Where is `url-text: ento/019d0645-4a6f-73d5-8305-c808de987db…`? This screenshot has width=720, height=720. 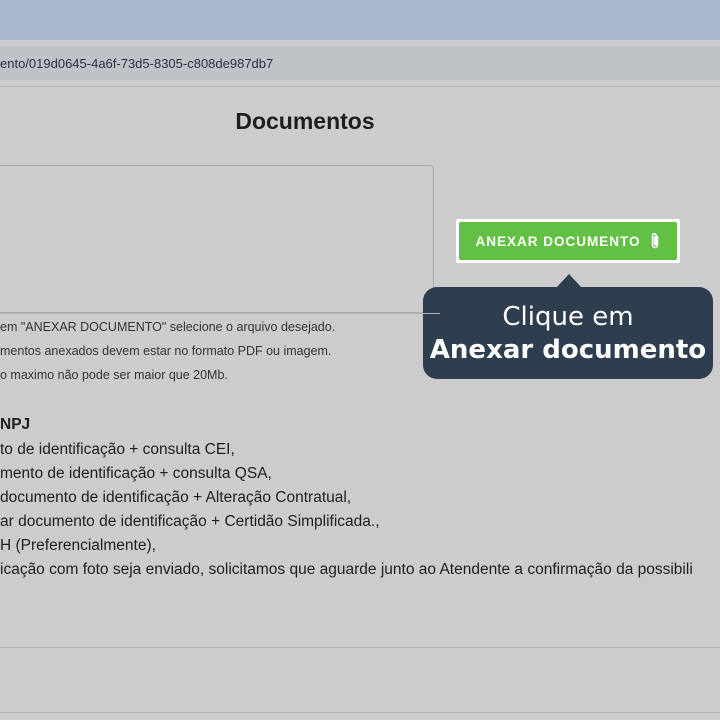
url-text: ento/019d0645-4a6f-73d5-8305-c808de987db… is located at coordinates (136, 63).